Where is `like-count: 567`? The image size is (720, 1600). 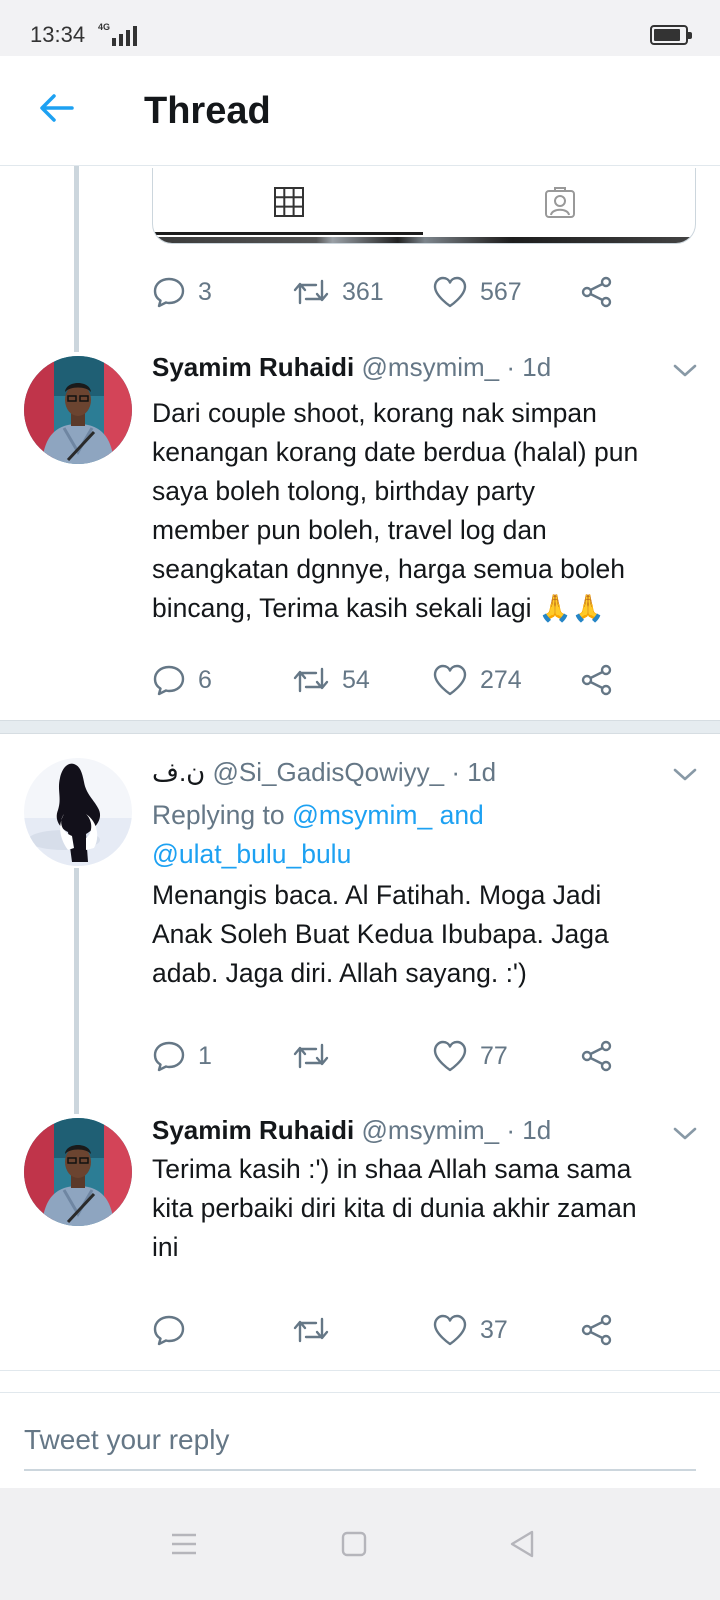 like-count: 567 is located at coordinates (501, 291).